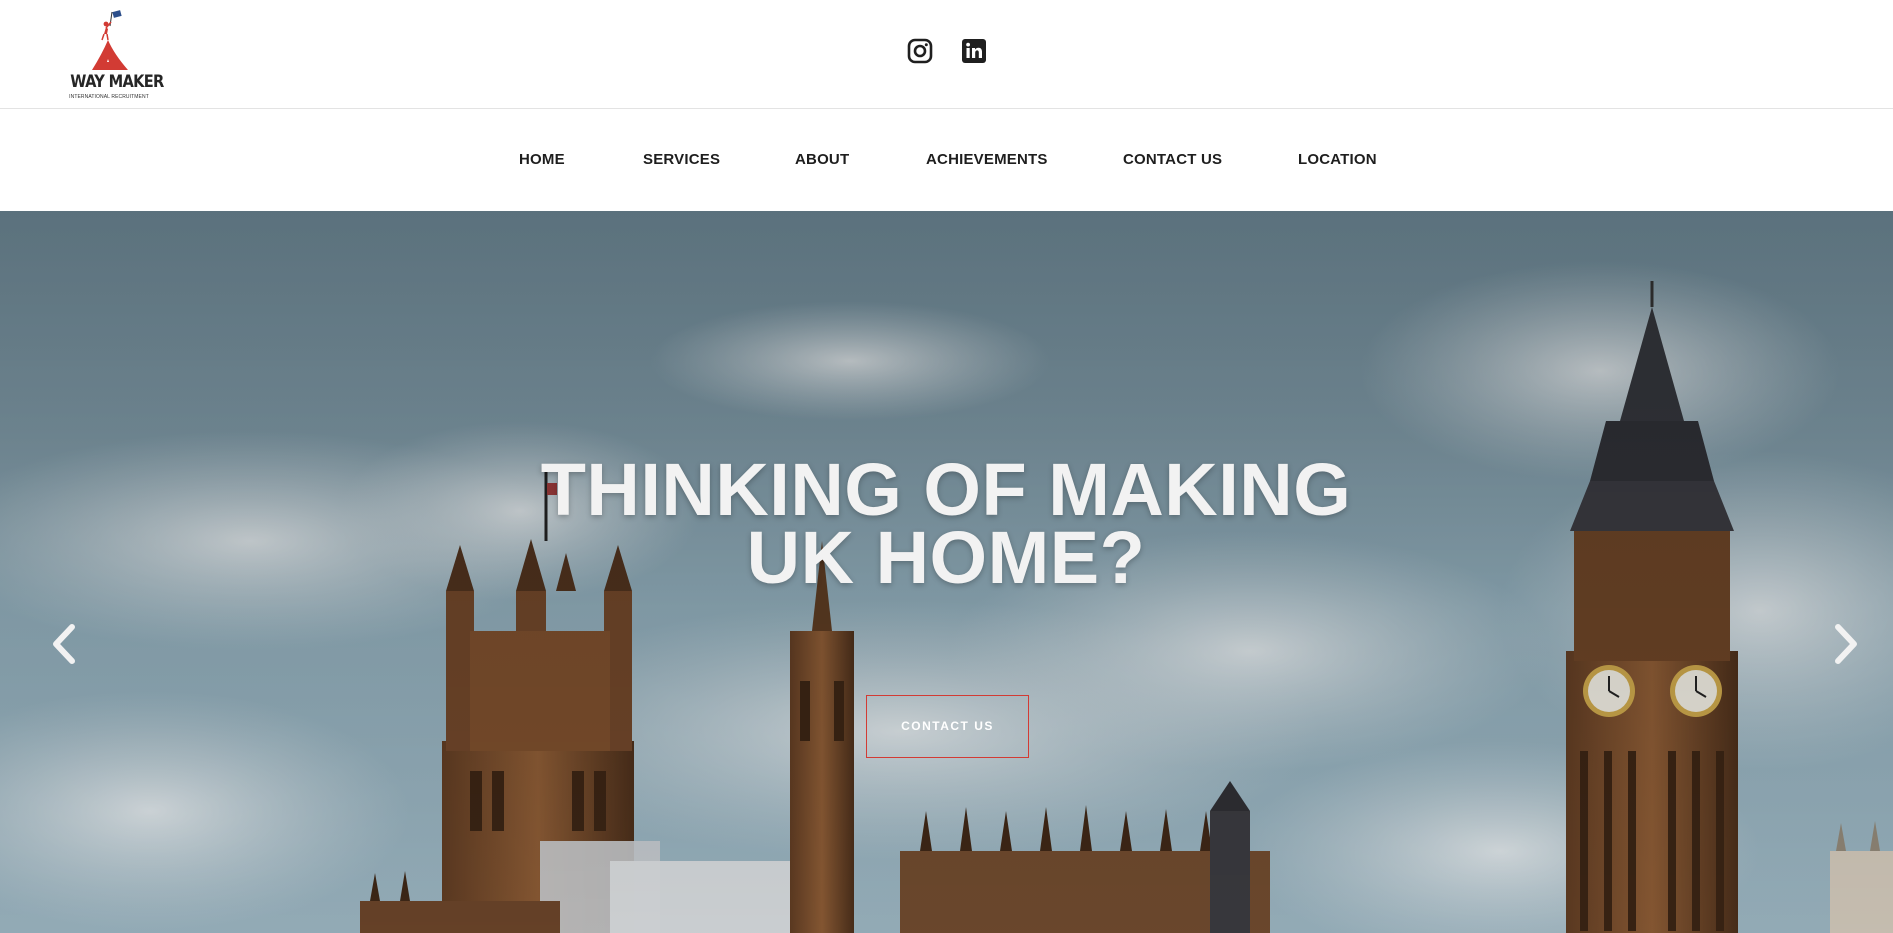 The image size is (1893, 933). Describe the element at coordinates (947, 726) in the screenshot. I see `contact-us-button: CONTACT US` at that location.